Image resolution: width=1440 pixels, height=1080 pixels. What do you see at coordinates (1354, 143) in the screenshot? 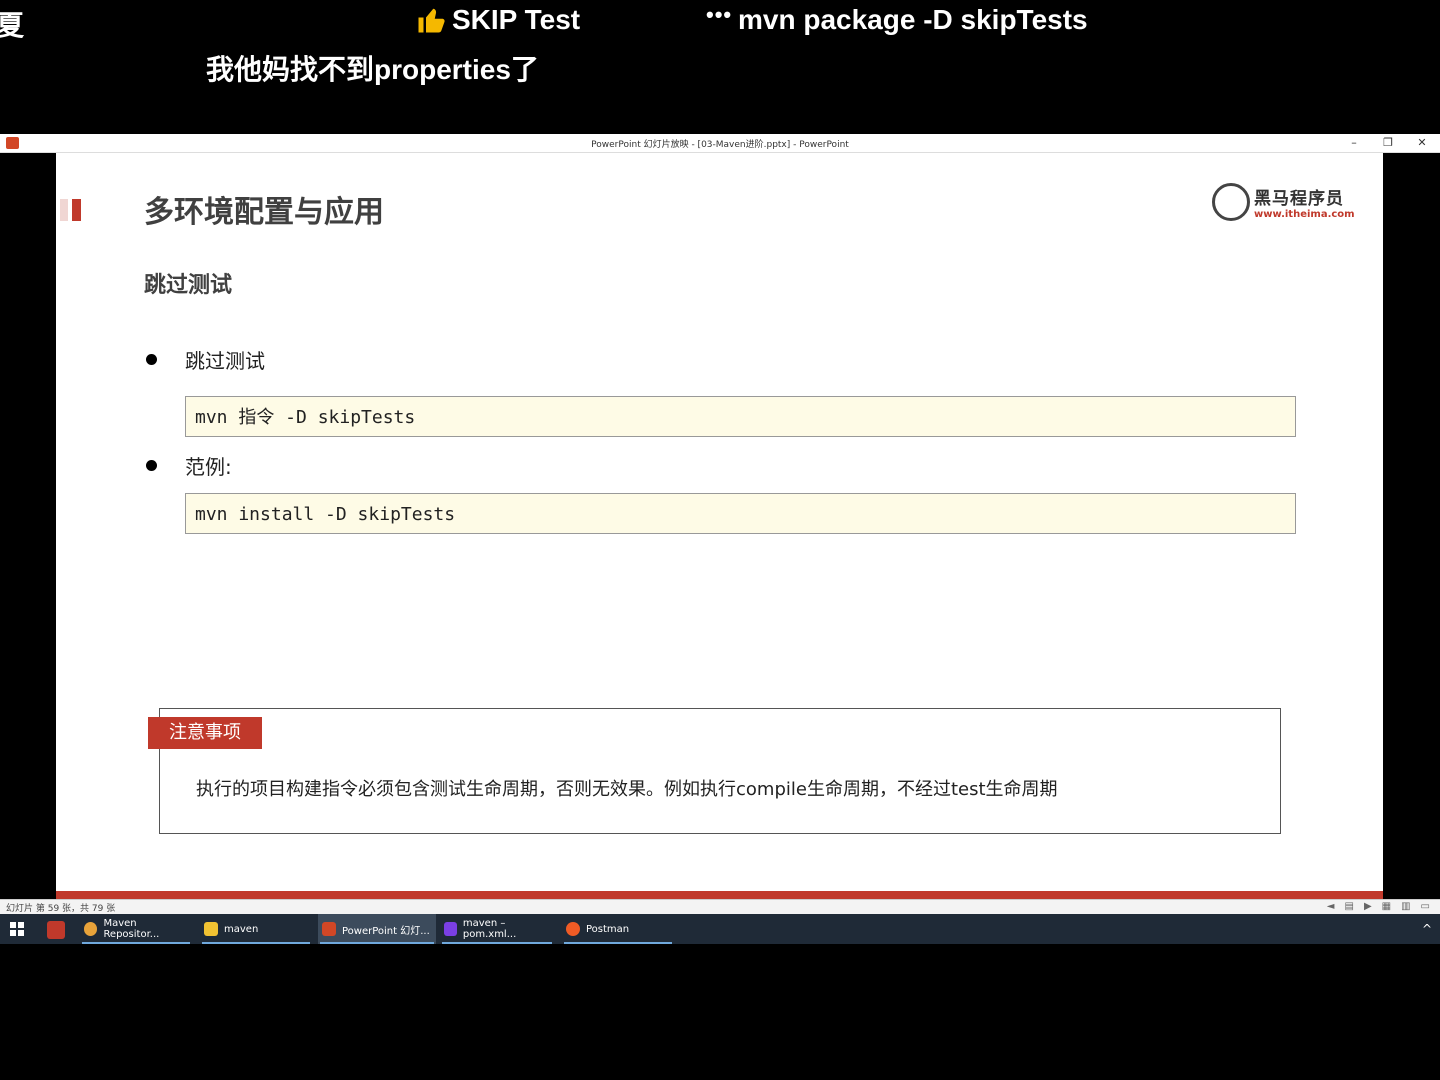
I see `minimize-button: –` at bounding box center [1354, 143].